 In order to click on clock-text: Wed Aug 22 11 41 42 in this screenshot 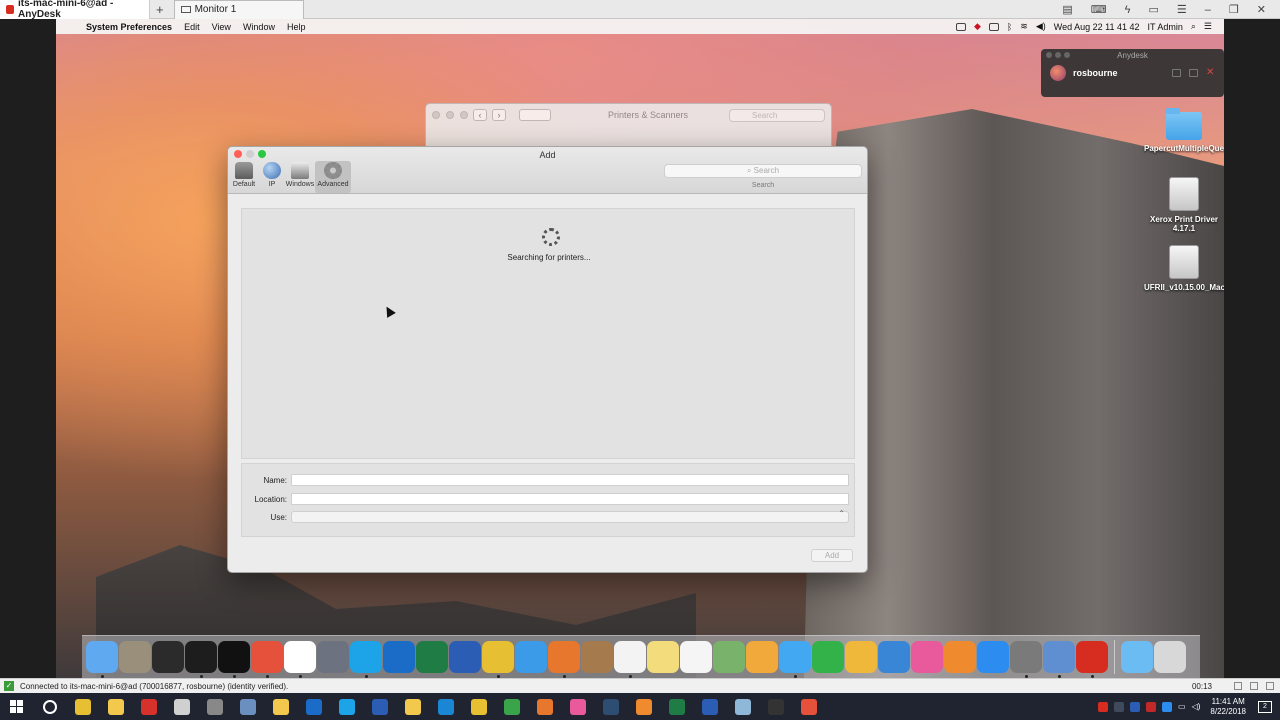, I will do `click(1097, 27)`.